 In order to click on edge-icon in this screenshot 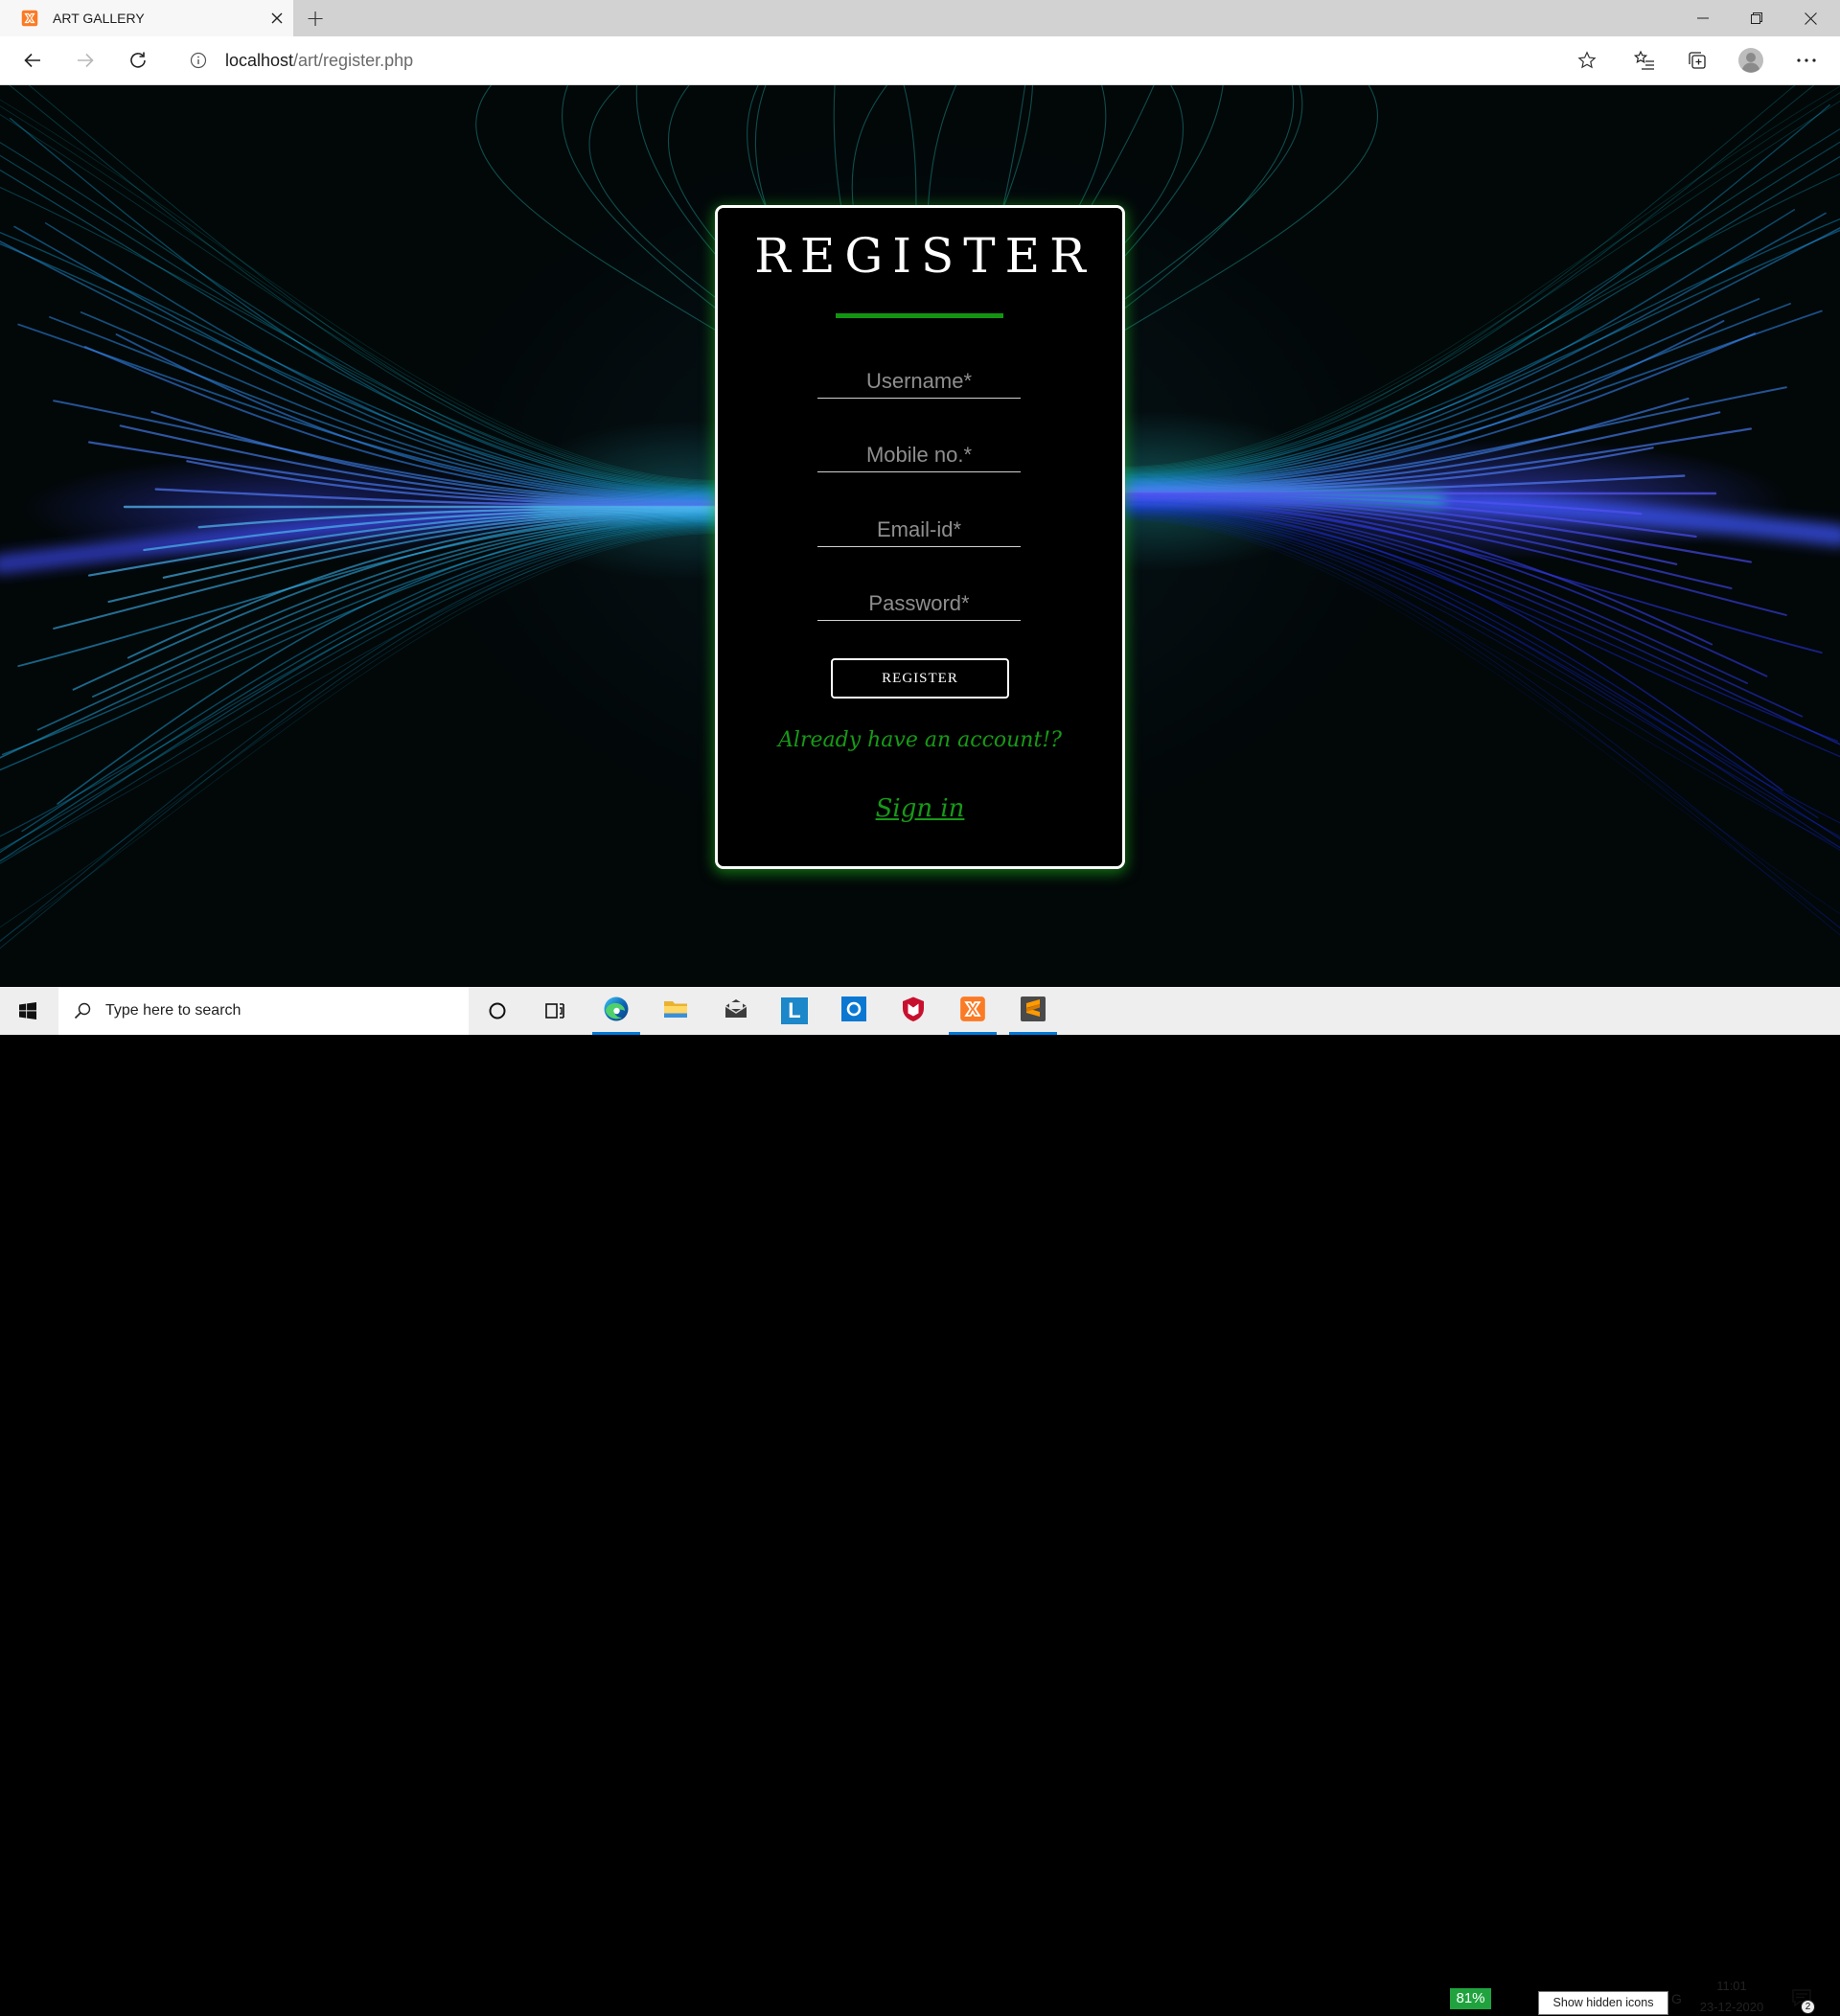, I will do `click(616, 1011)`.